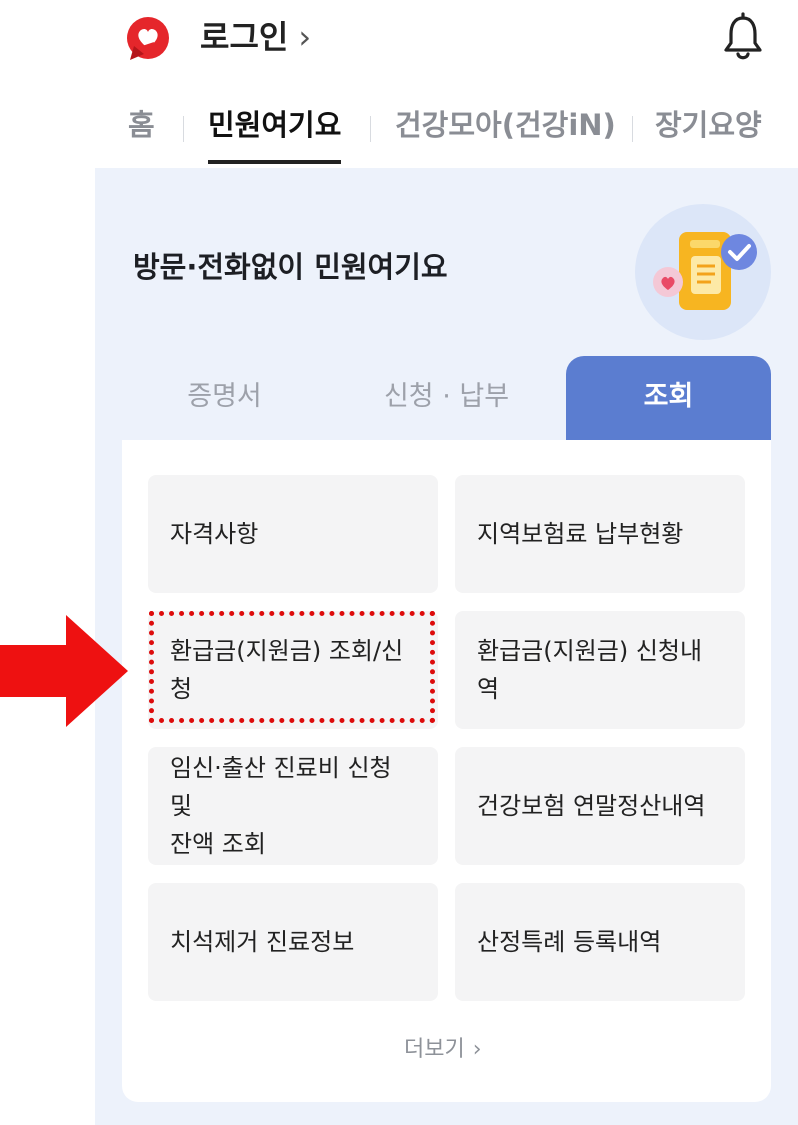  What do you see at coordinates (290, 267) in the screenshot?
I see `panel-title: 방문·전화없이 민원여기요` at bounding box center [290, 267].